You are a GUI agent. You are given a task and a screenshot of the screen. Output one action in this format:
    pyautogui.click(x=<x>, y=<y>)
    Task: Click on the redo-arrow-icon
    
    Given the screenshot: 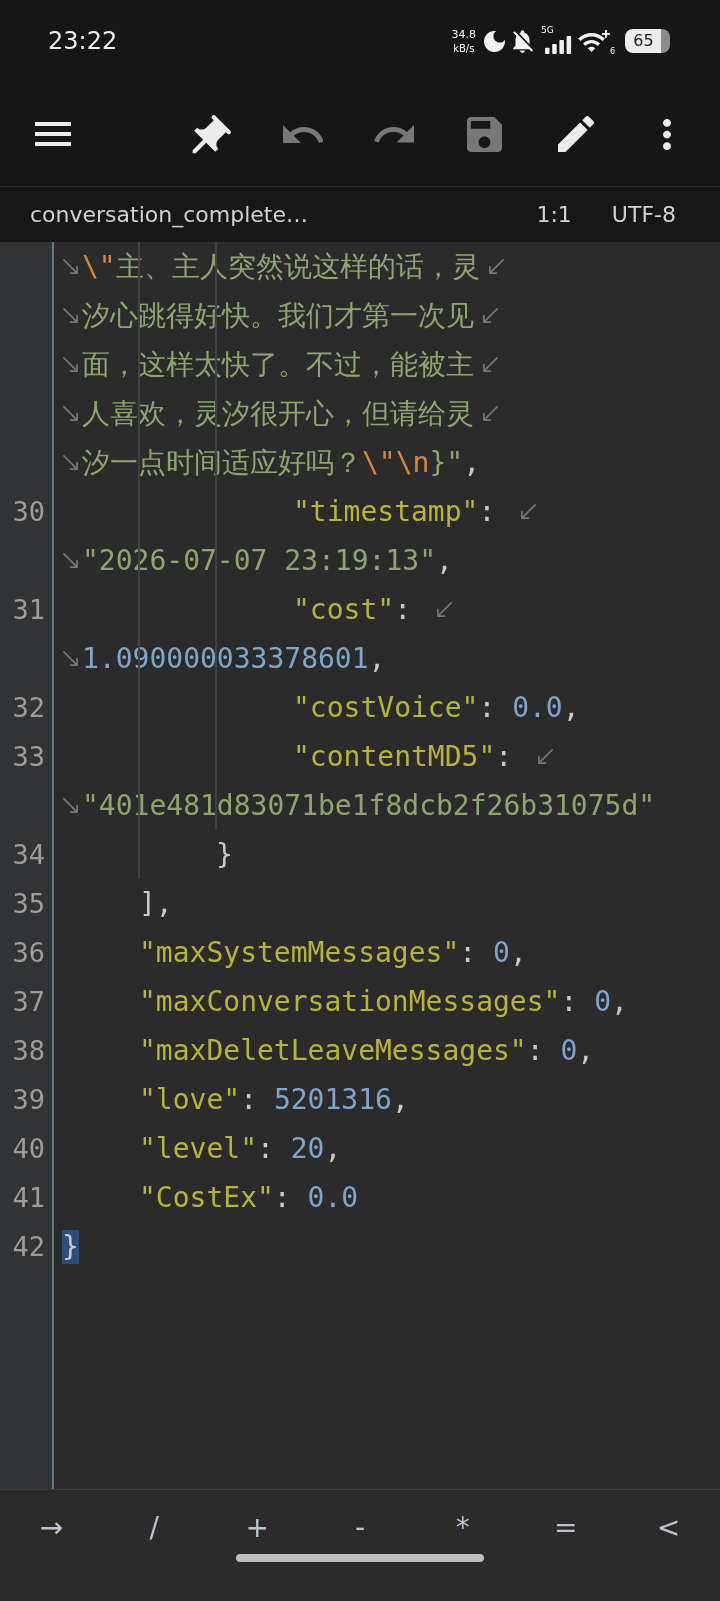 What is the action you would take?
    pyautogui.click(x=393, y=134)
    